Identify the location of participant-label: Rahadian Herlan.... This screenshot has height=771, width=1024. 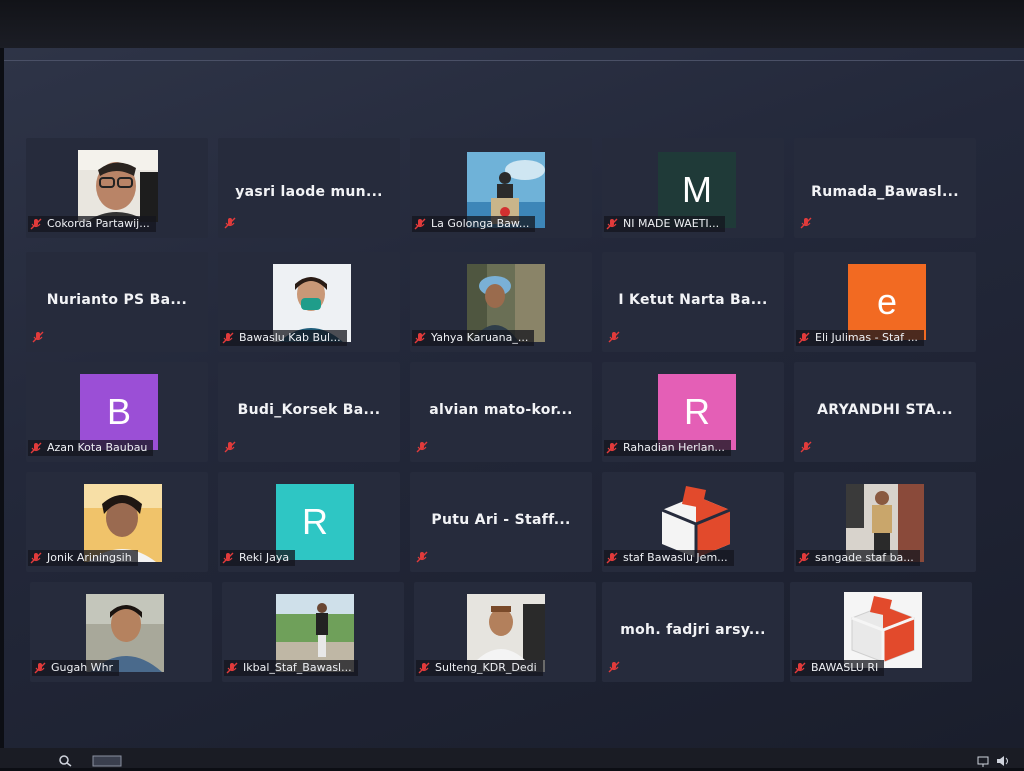
(667, 448).